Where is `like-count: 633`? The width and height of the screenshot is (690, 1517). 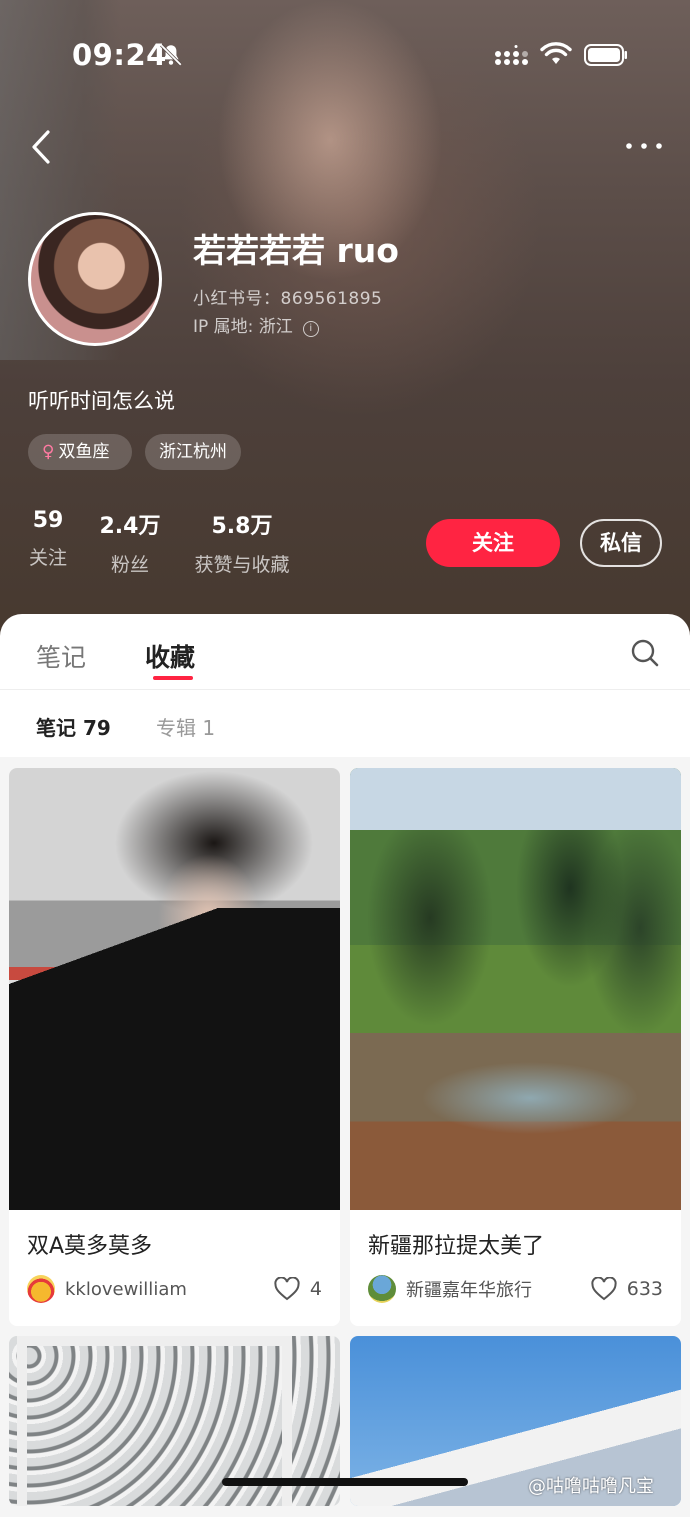 like-count: 633 is located at coordinates (627, 1289).